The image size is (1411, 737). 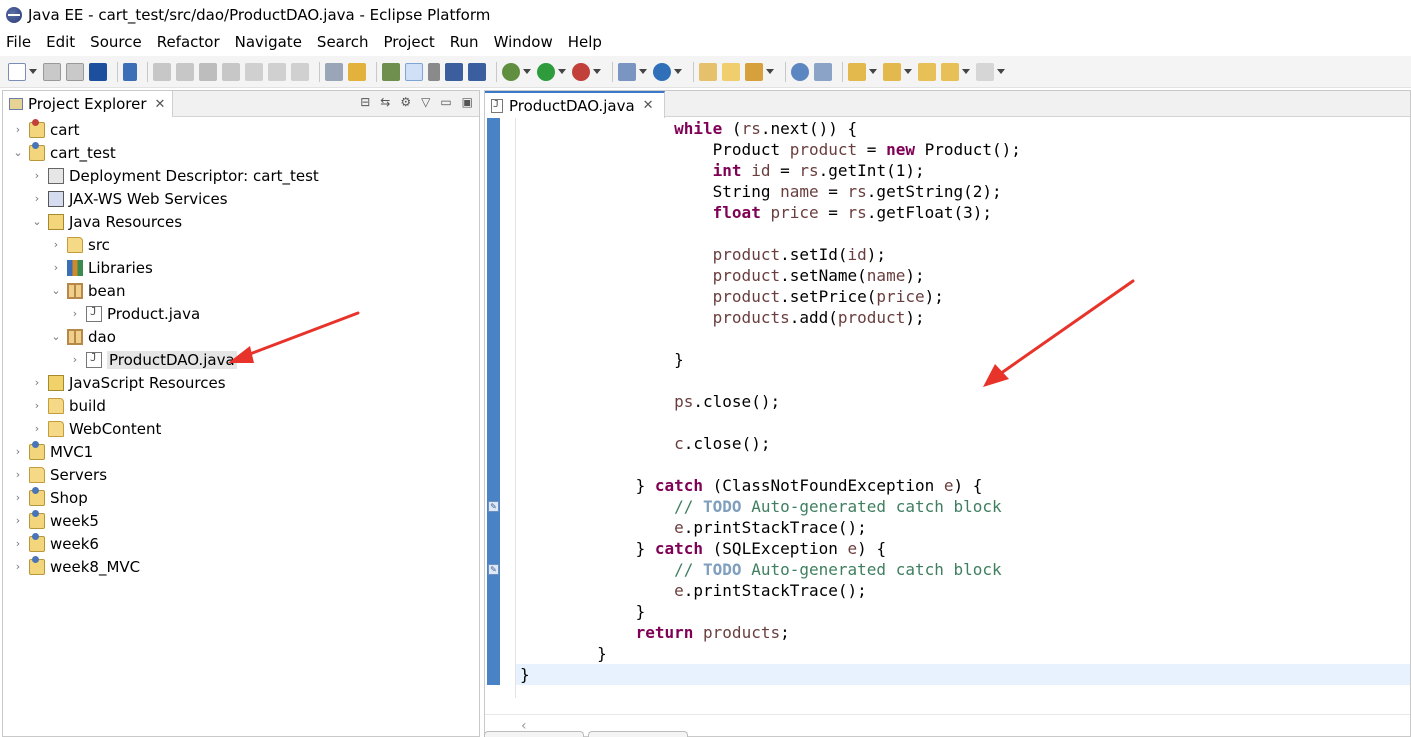 I want to click on menu-help: Help, so click(x=585, y=42).